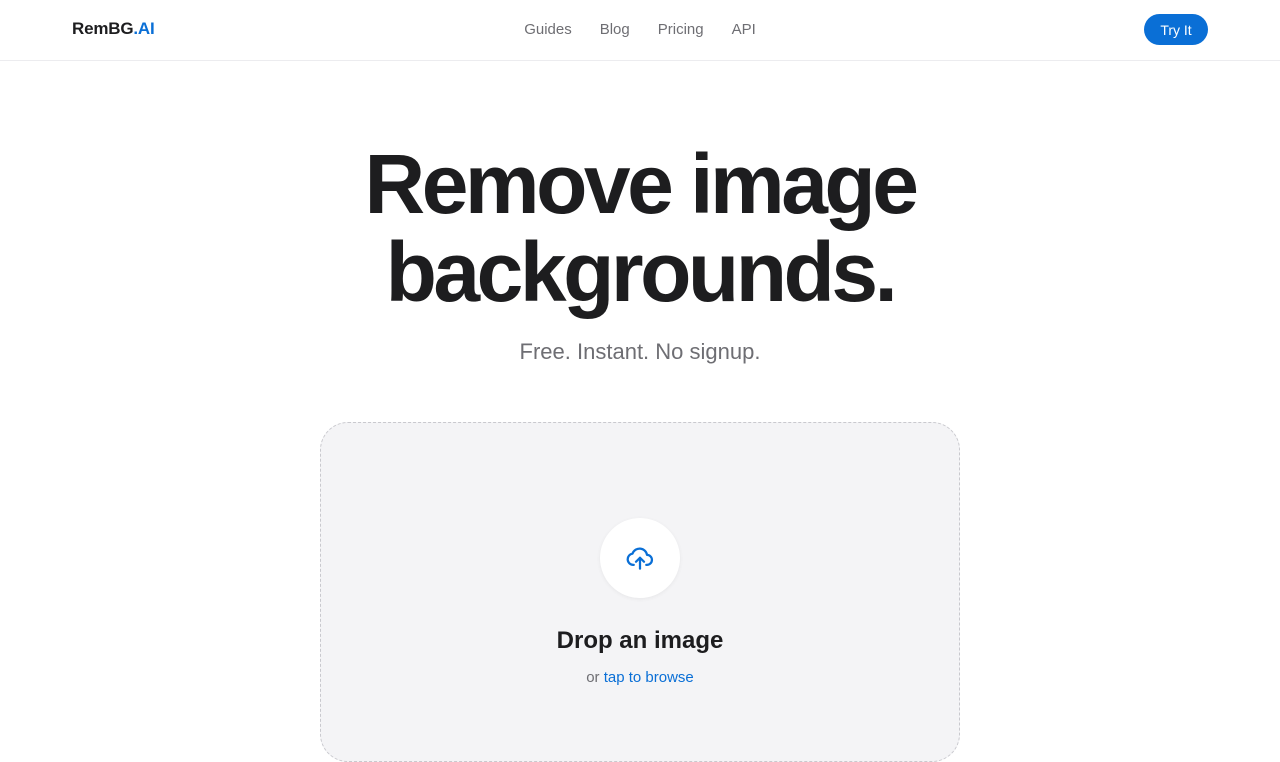 Image resolution: width=1280 pixels, height=762 pixels. Describe the element at coordinates (595, 677) in the screenshot. I see `dropzone-or-text: or` at that location.